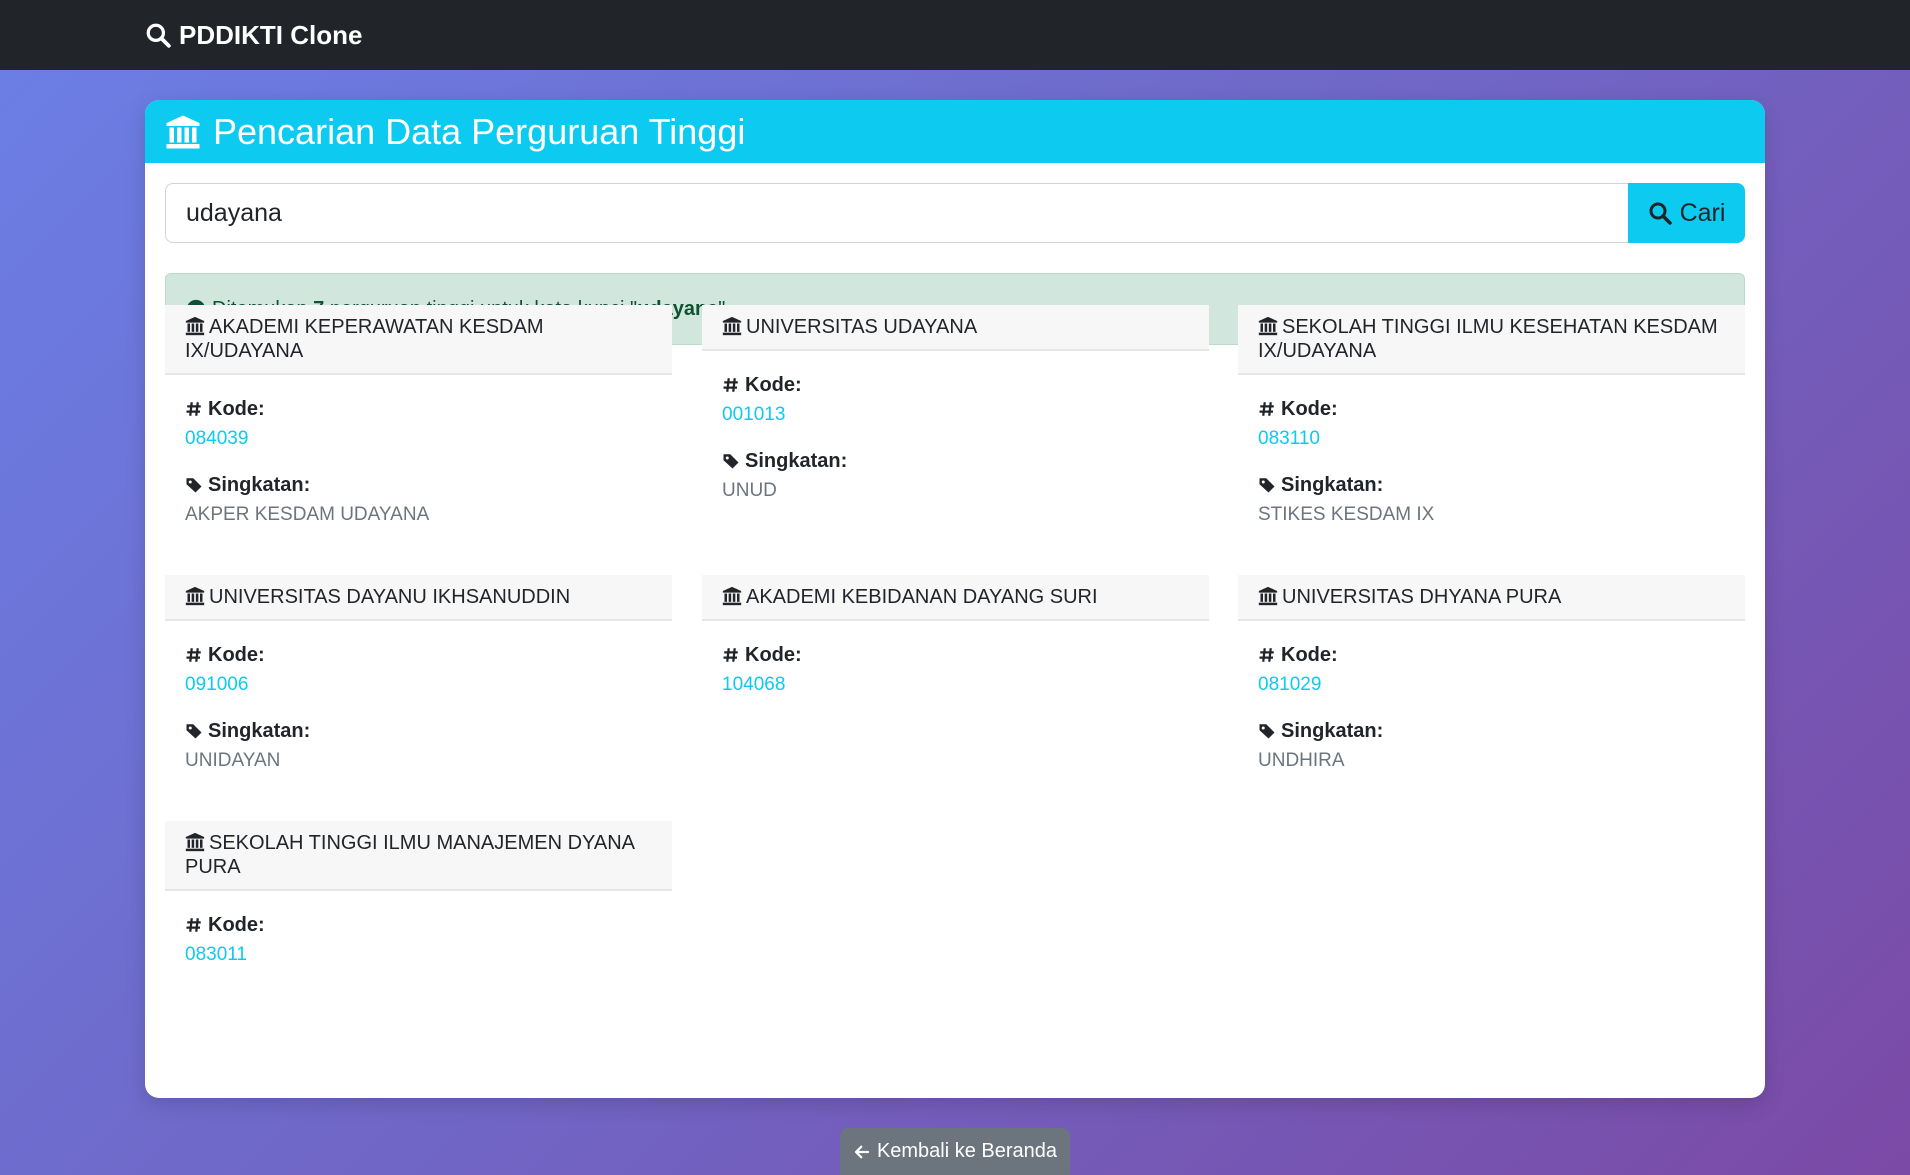  I want to click on kode-value: 001013, so click(754, 414).